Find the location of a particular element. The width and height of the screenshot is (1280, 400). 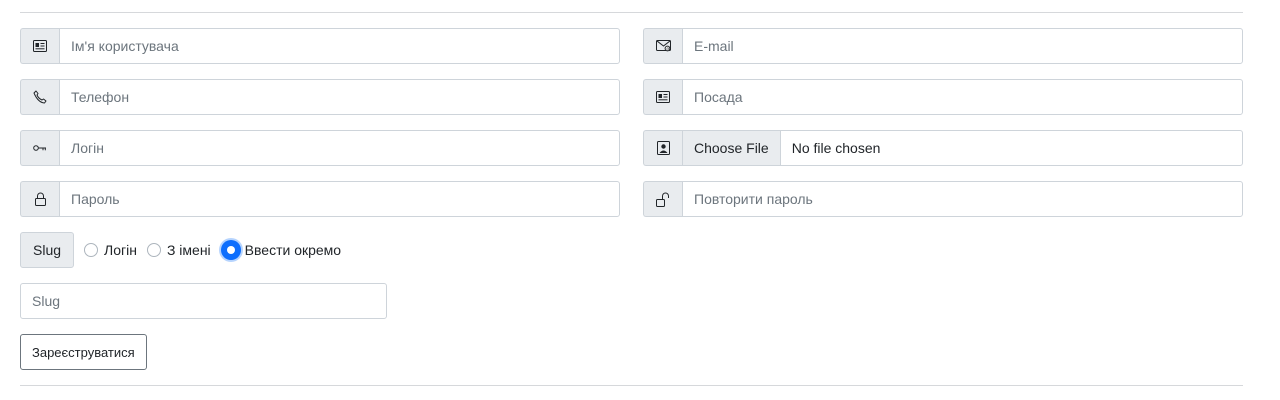

person-badge-icon is located at coordinates (662, 148).